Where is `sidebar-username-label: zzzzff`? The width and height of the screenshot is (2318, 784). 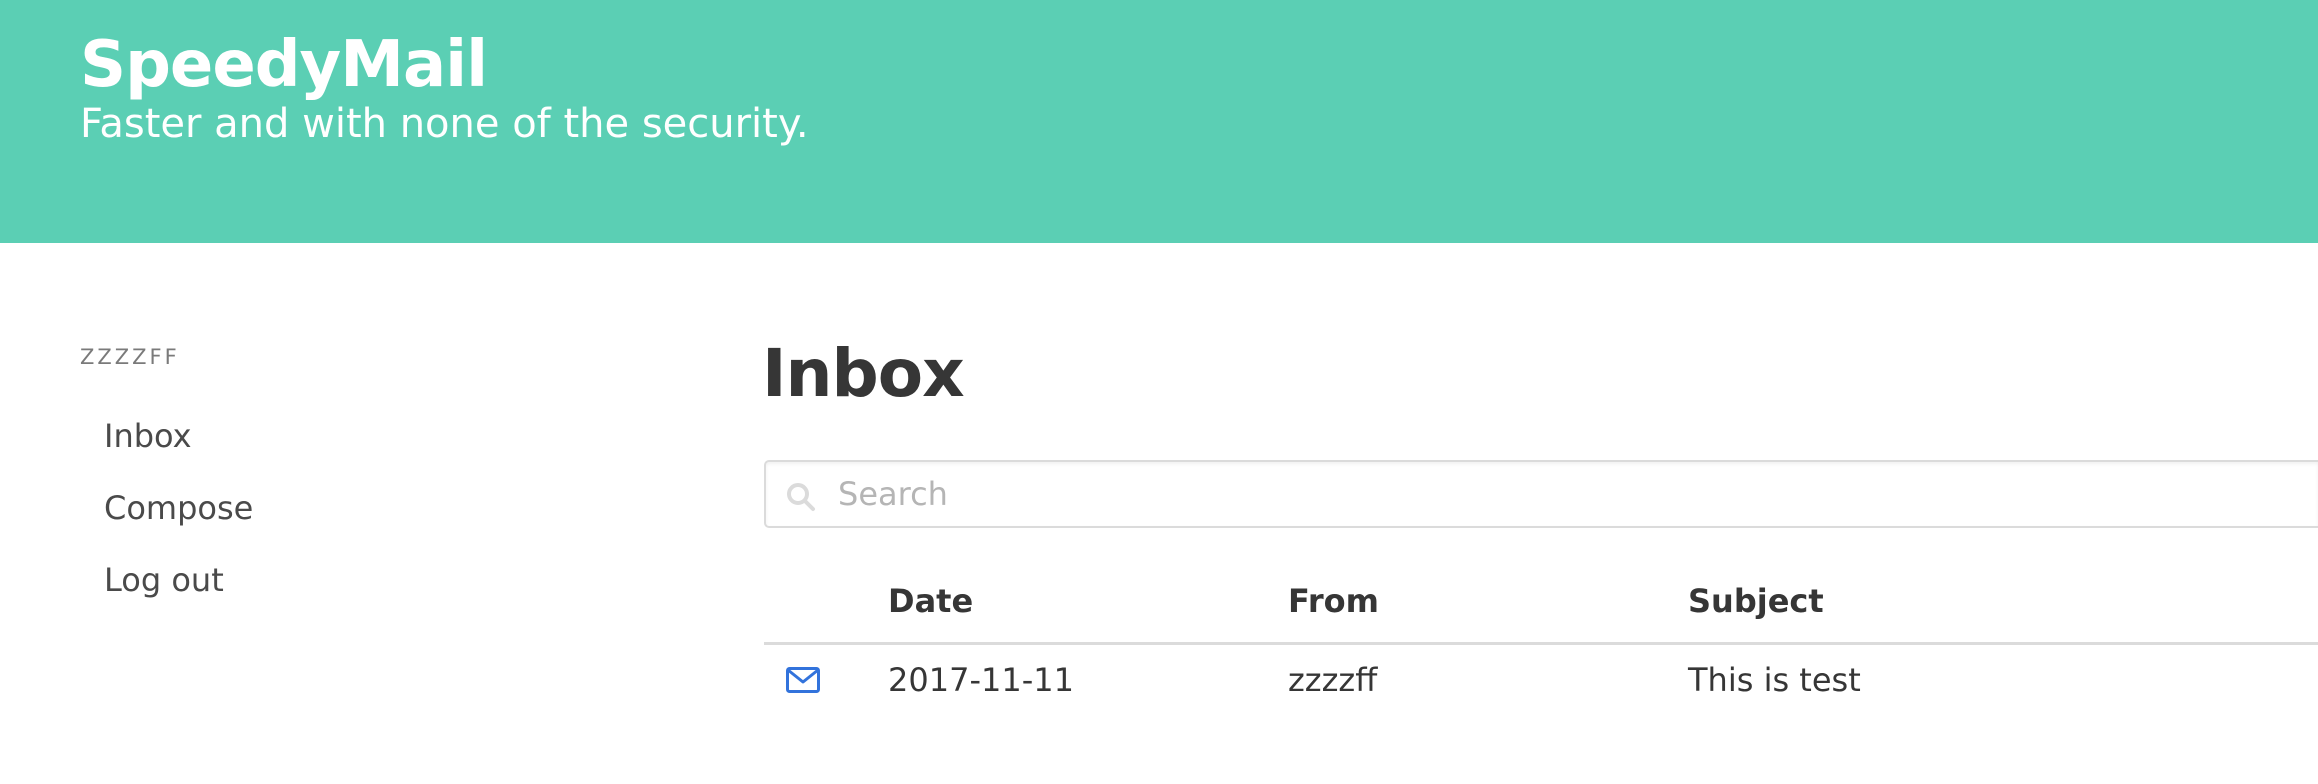 sidebar-username-label: zzzzff is located at coordinates (130, 357).